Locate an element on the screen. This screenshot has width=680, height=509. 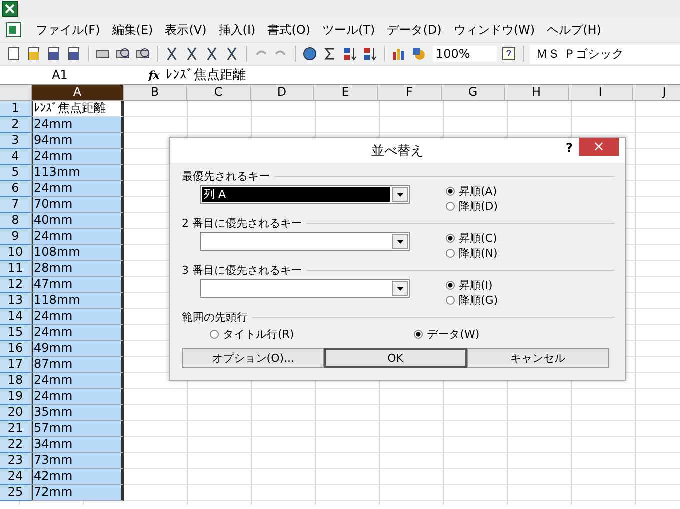
row-header: 4 is located at coordinates (16, 157).